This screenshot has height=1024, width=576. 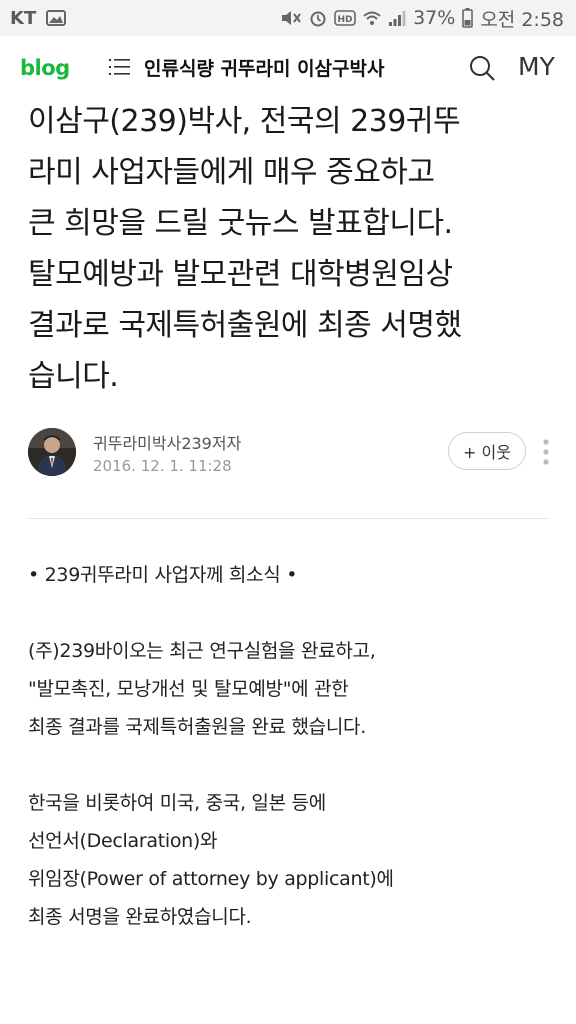 What do you see at coordinates (288, 518) in the screenshot?
I see `divider` at bounding box center [288, 518].